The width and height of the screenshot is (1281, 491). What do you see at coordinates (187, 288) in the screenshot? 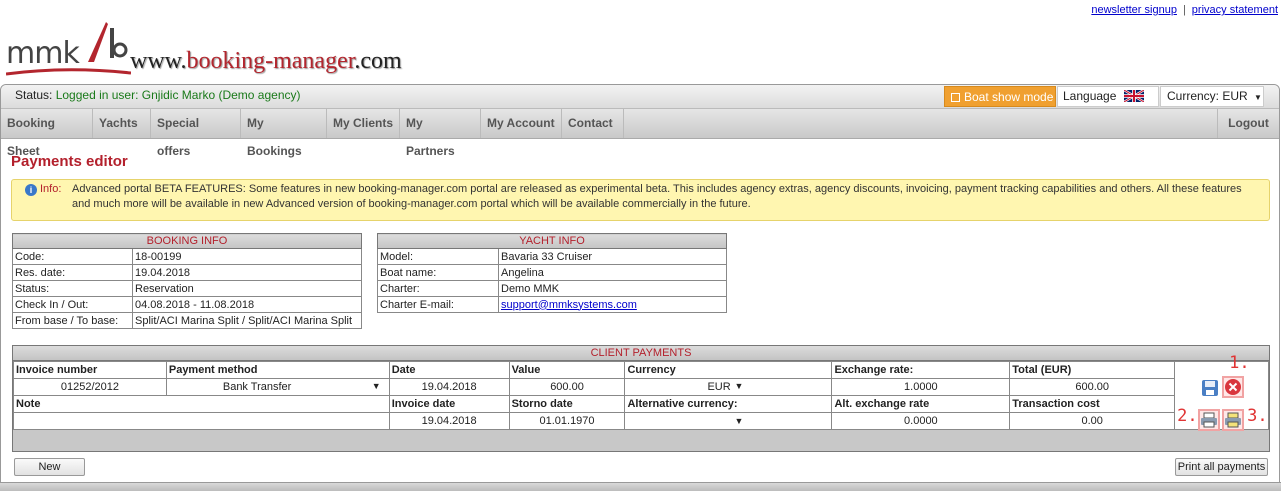
I see `table-row: Status: Reservation` at bounding box center [187, 288].